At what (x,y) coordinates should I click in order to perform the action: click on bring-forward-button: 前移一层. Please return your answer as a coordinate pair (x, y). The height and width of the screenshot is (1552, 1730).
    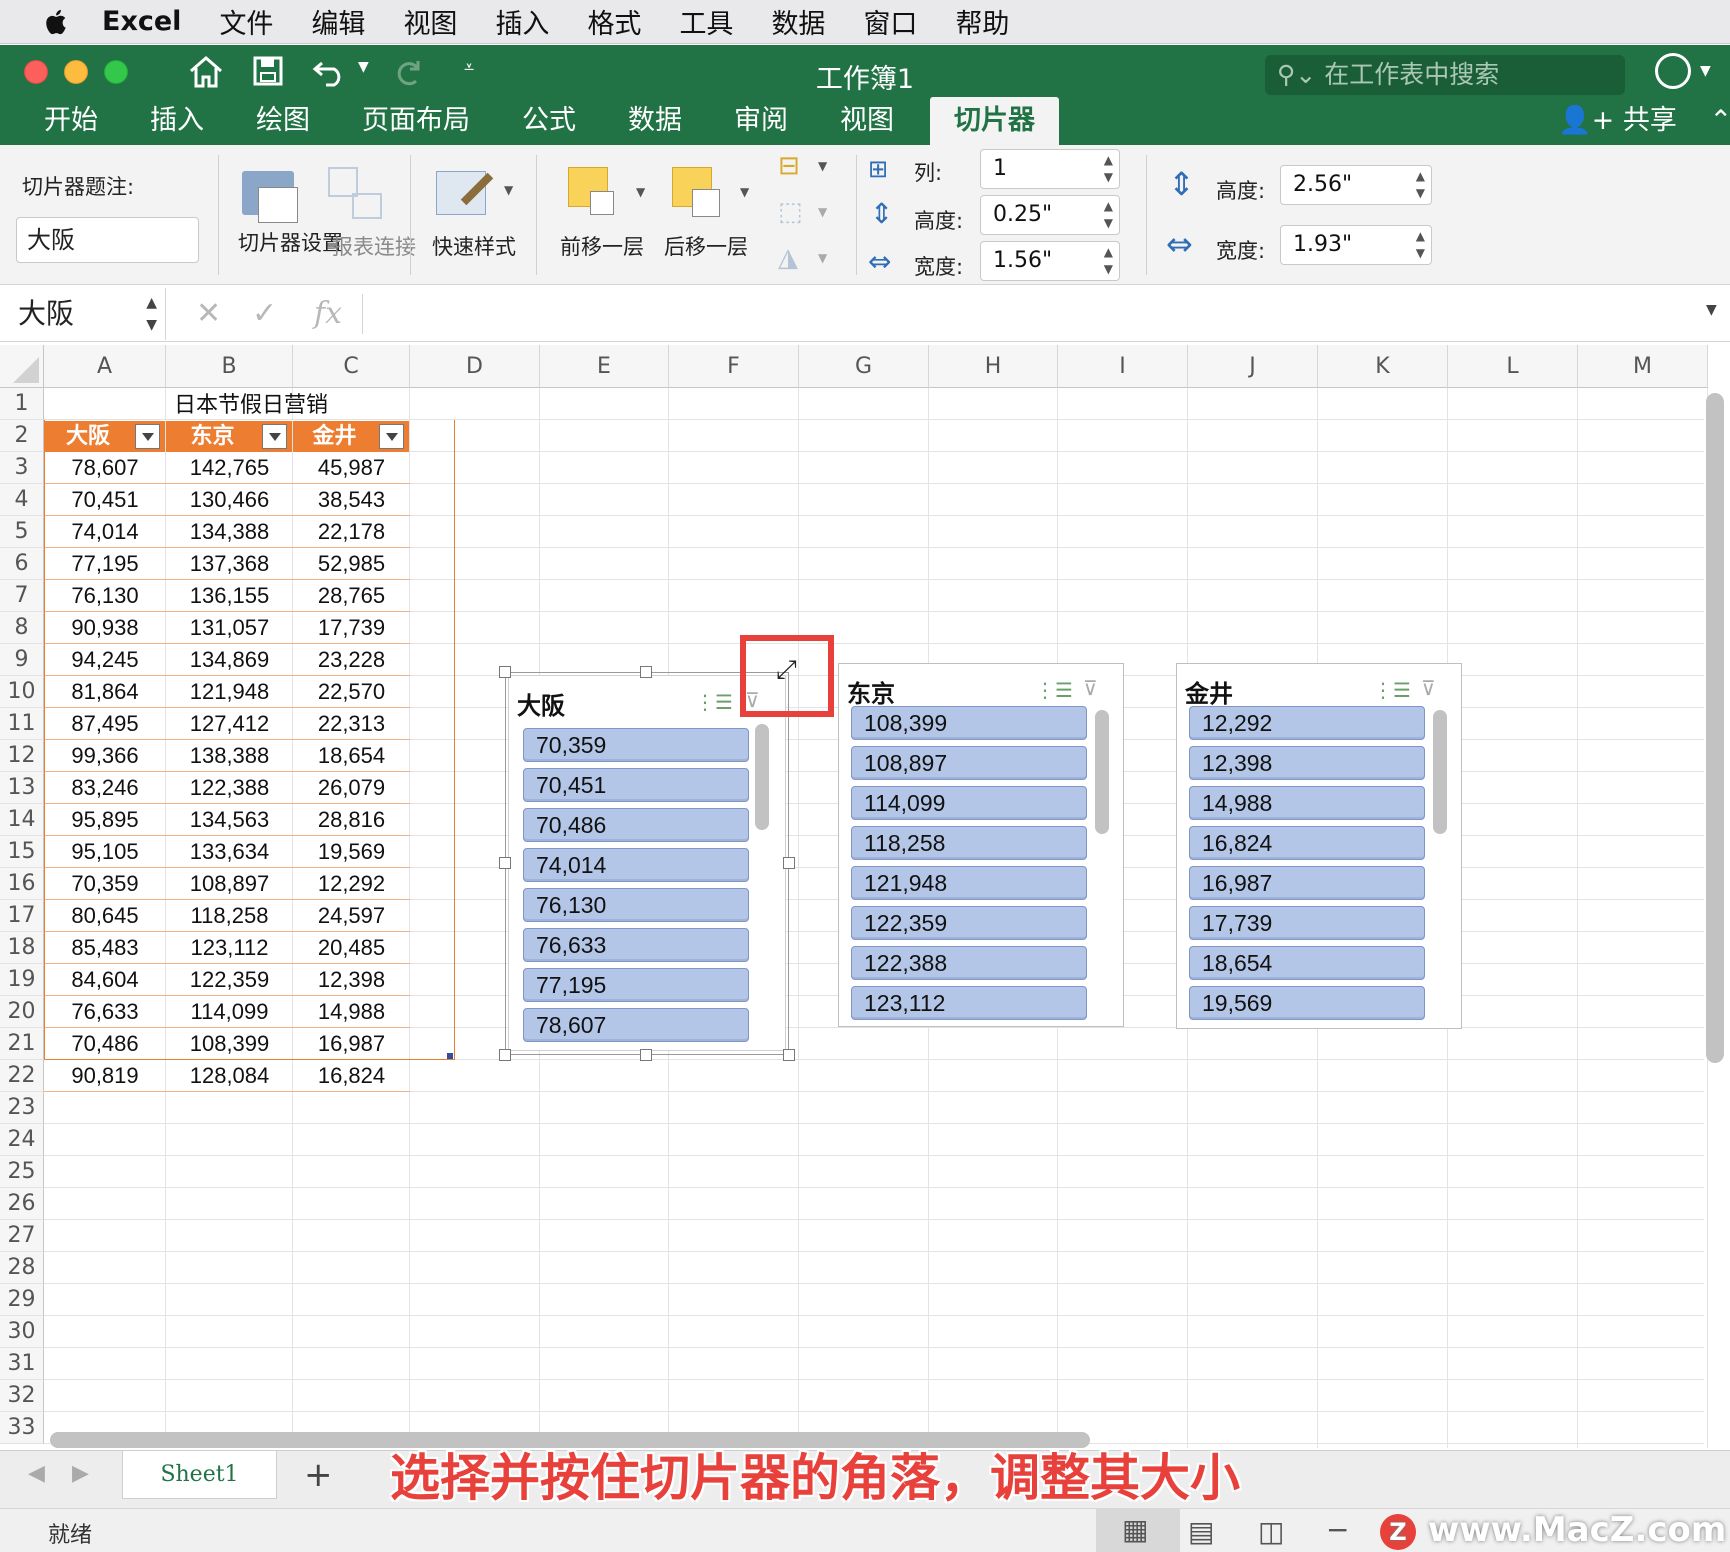
    Looking at the image, I should click on (602, 246).